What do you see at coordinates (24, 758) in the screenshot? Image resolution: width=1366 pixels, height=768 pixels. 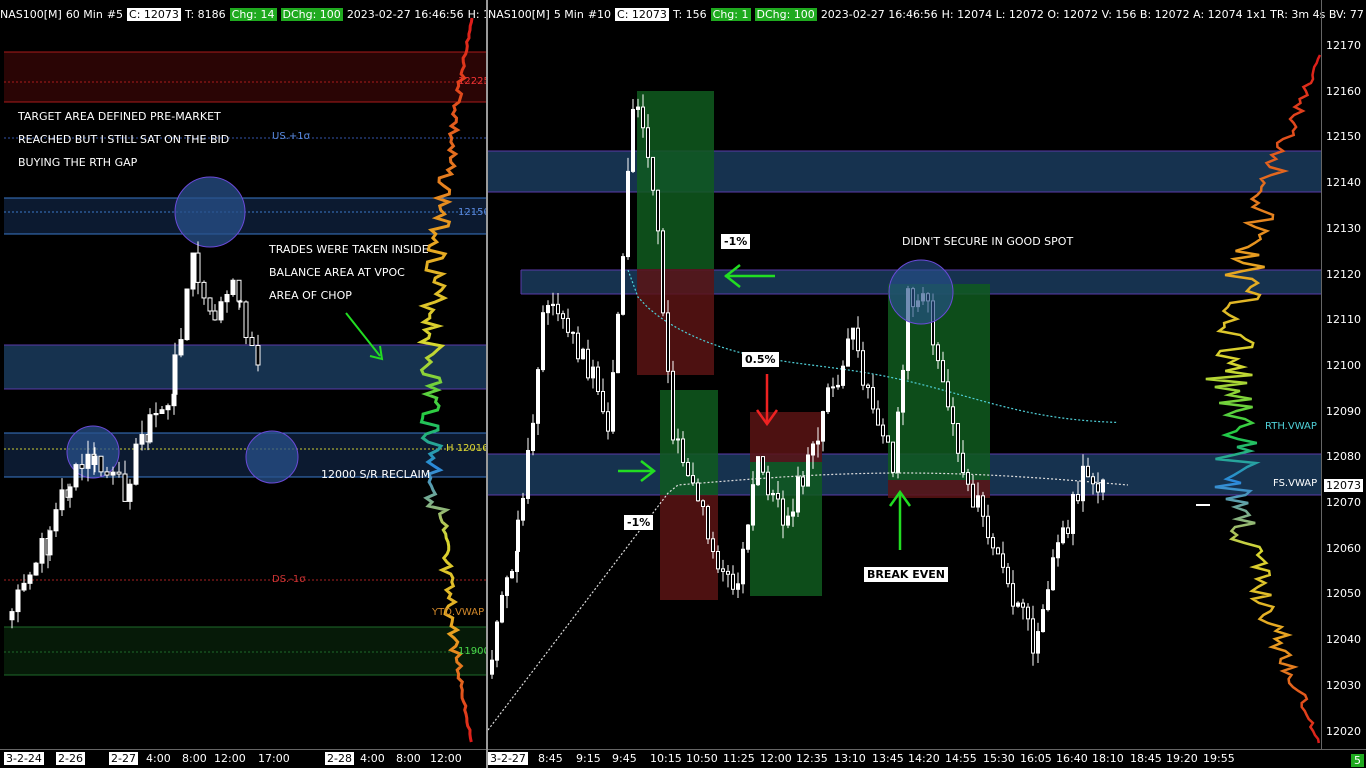 I see `time-label: 3-2-24` at bounding box center [24, 758].